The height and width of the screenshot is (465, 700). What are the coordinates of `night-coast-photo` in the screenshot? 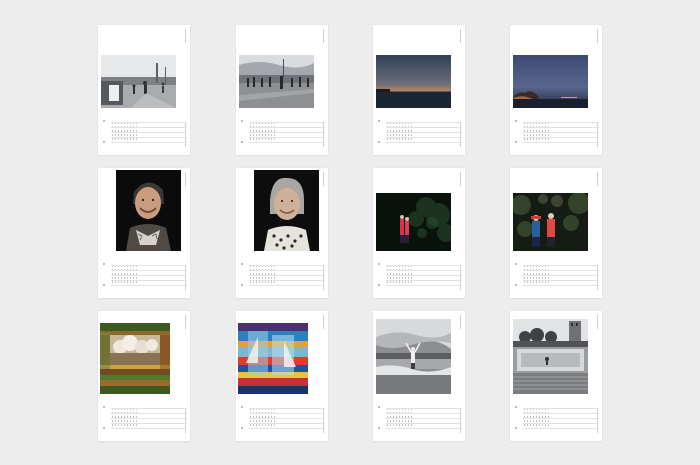 It's located at (550, 81).